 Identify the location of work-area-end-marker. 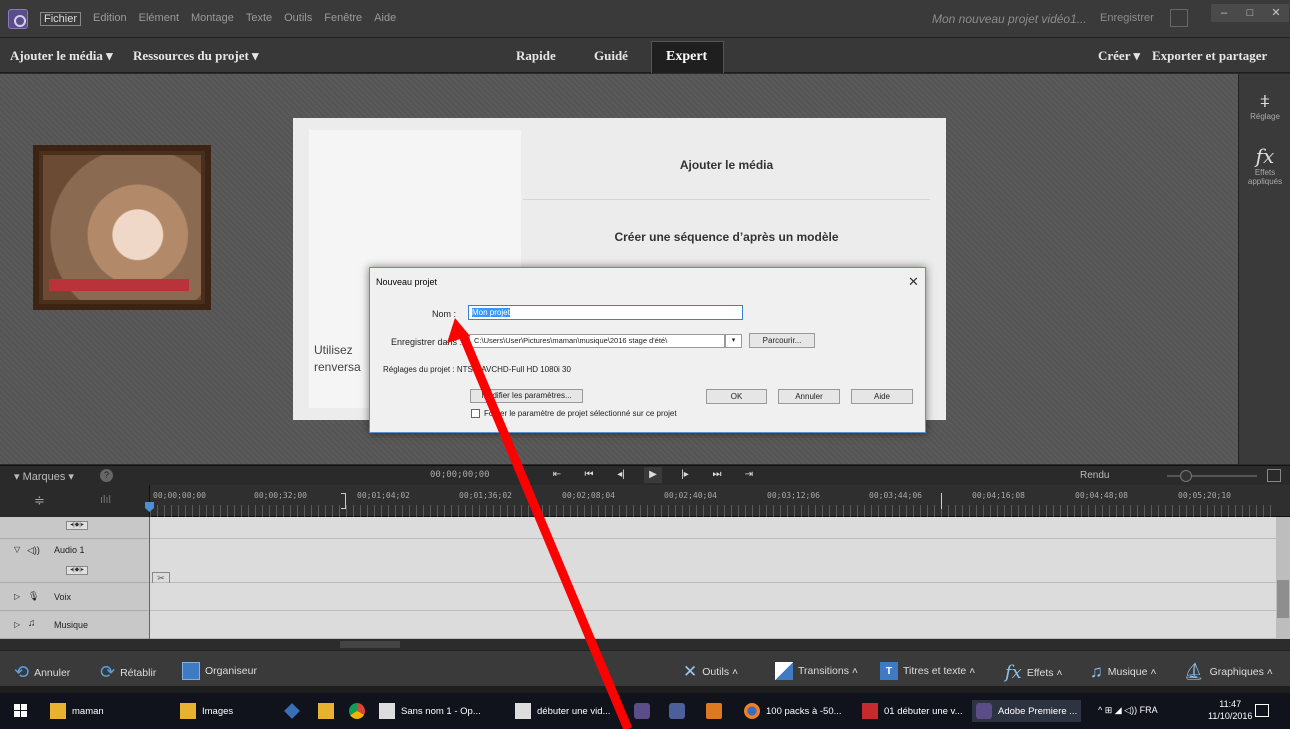
(941, 501).